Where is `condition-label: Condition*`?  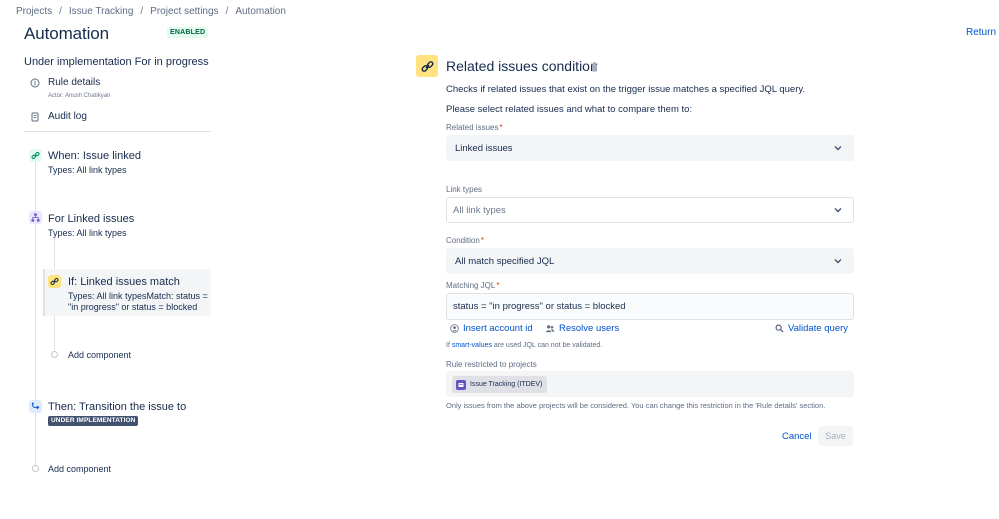
condition-label: Condition* is located at coordinates (465, 240).